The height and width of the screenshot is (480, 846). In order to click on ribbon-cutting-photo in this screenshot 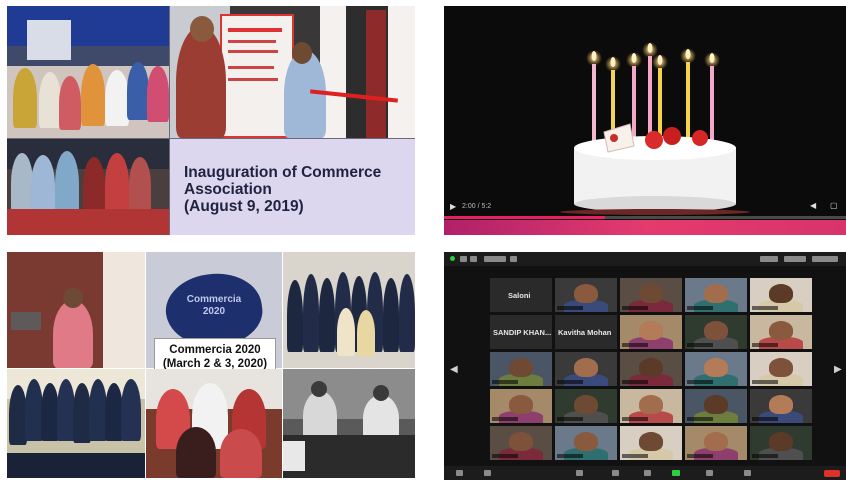, I will do `click(292, 72)`.